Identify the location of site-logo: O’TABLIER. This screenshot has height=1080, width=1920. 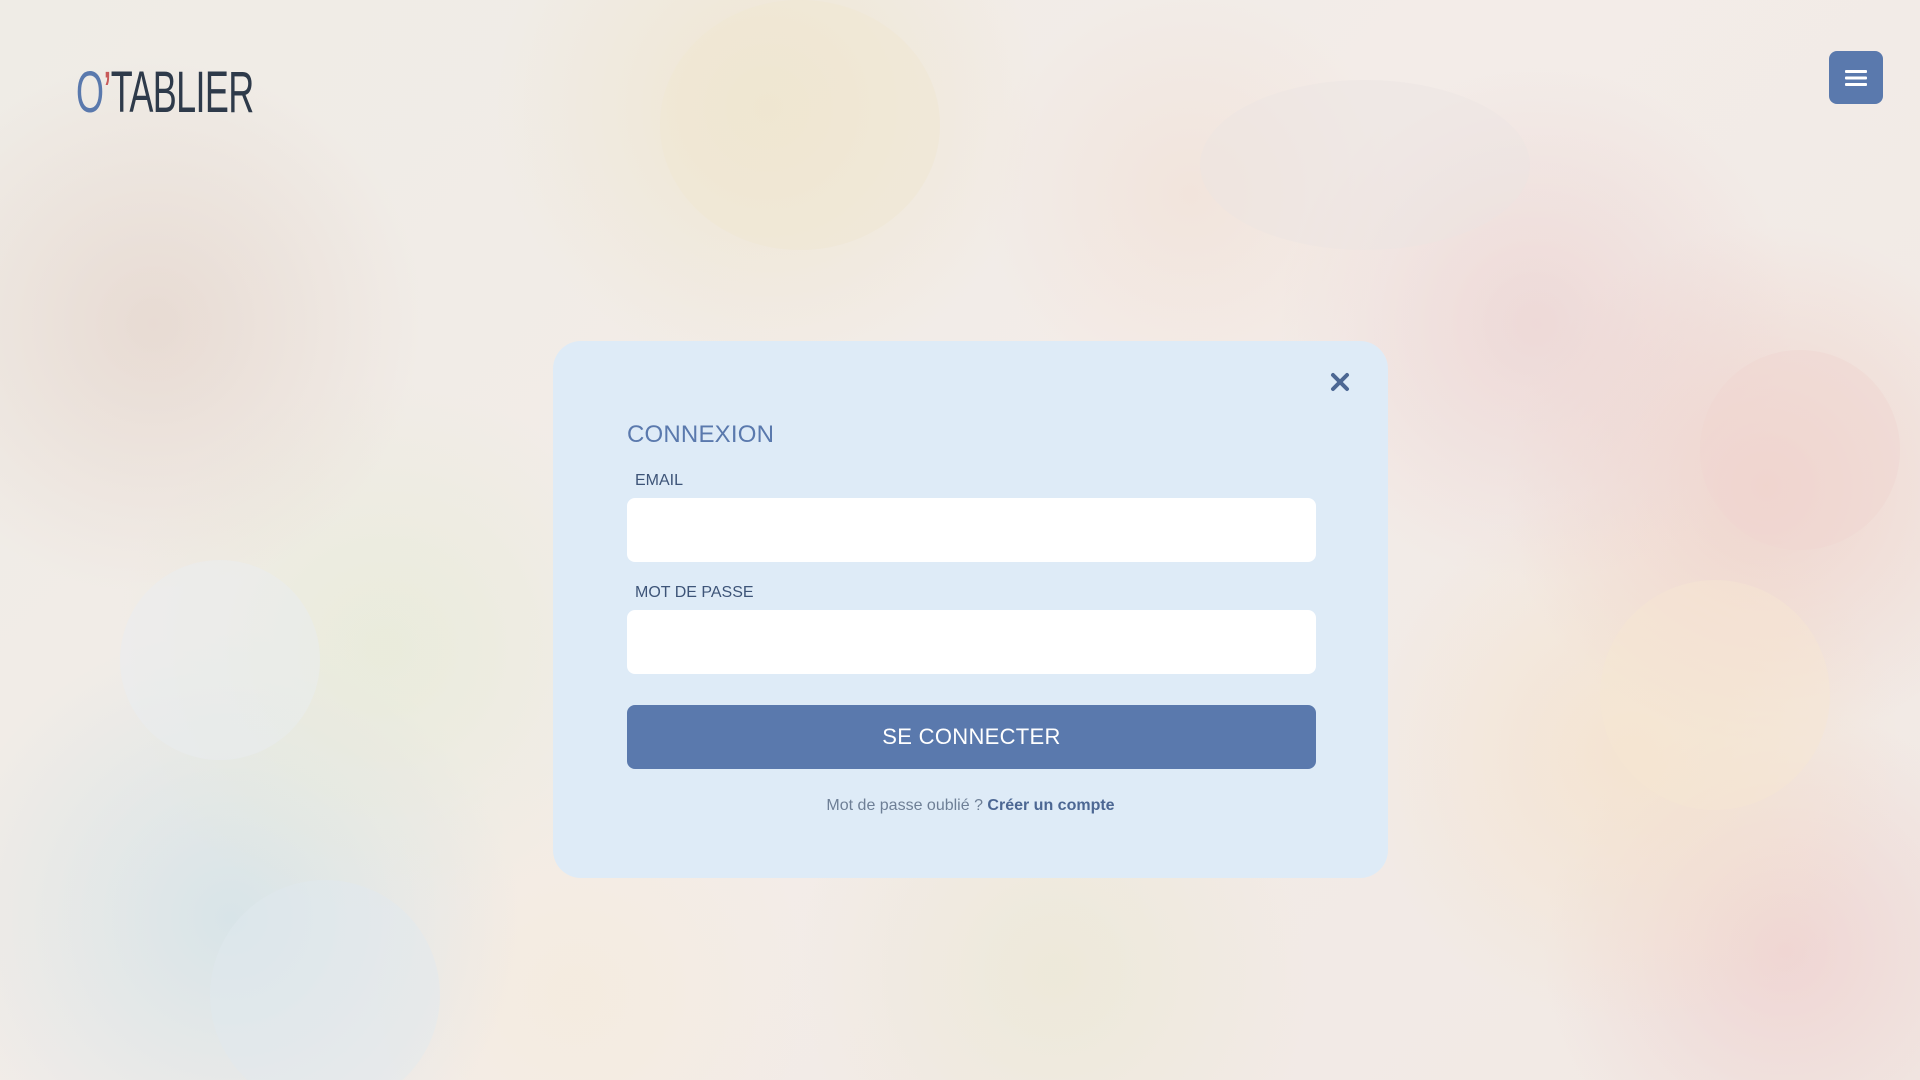
(181, 92).